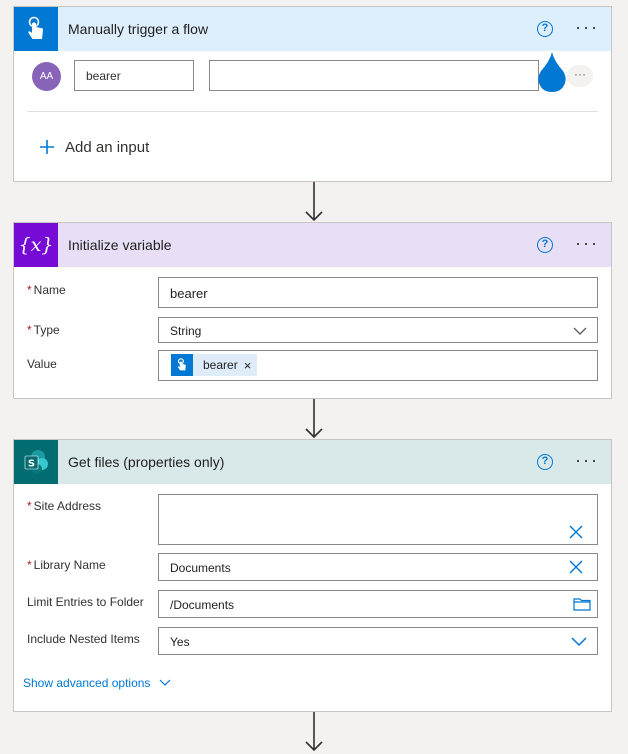 The image size is (628, 754). I want to click on dynamic-content-token: bearer ×, so click(214, 365).